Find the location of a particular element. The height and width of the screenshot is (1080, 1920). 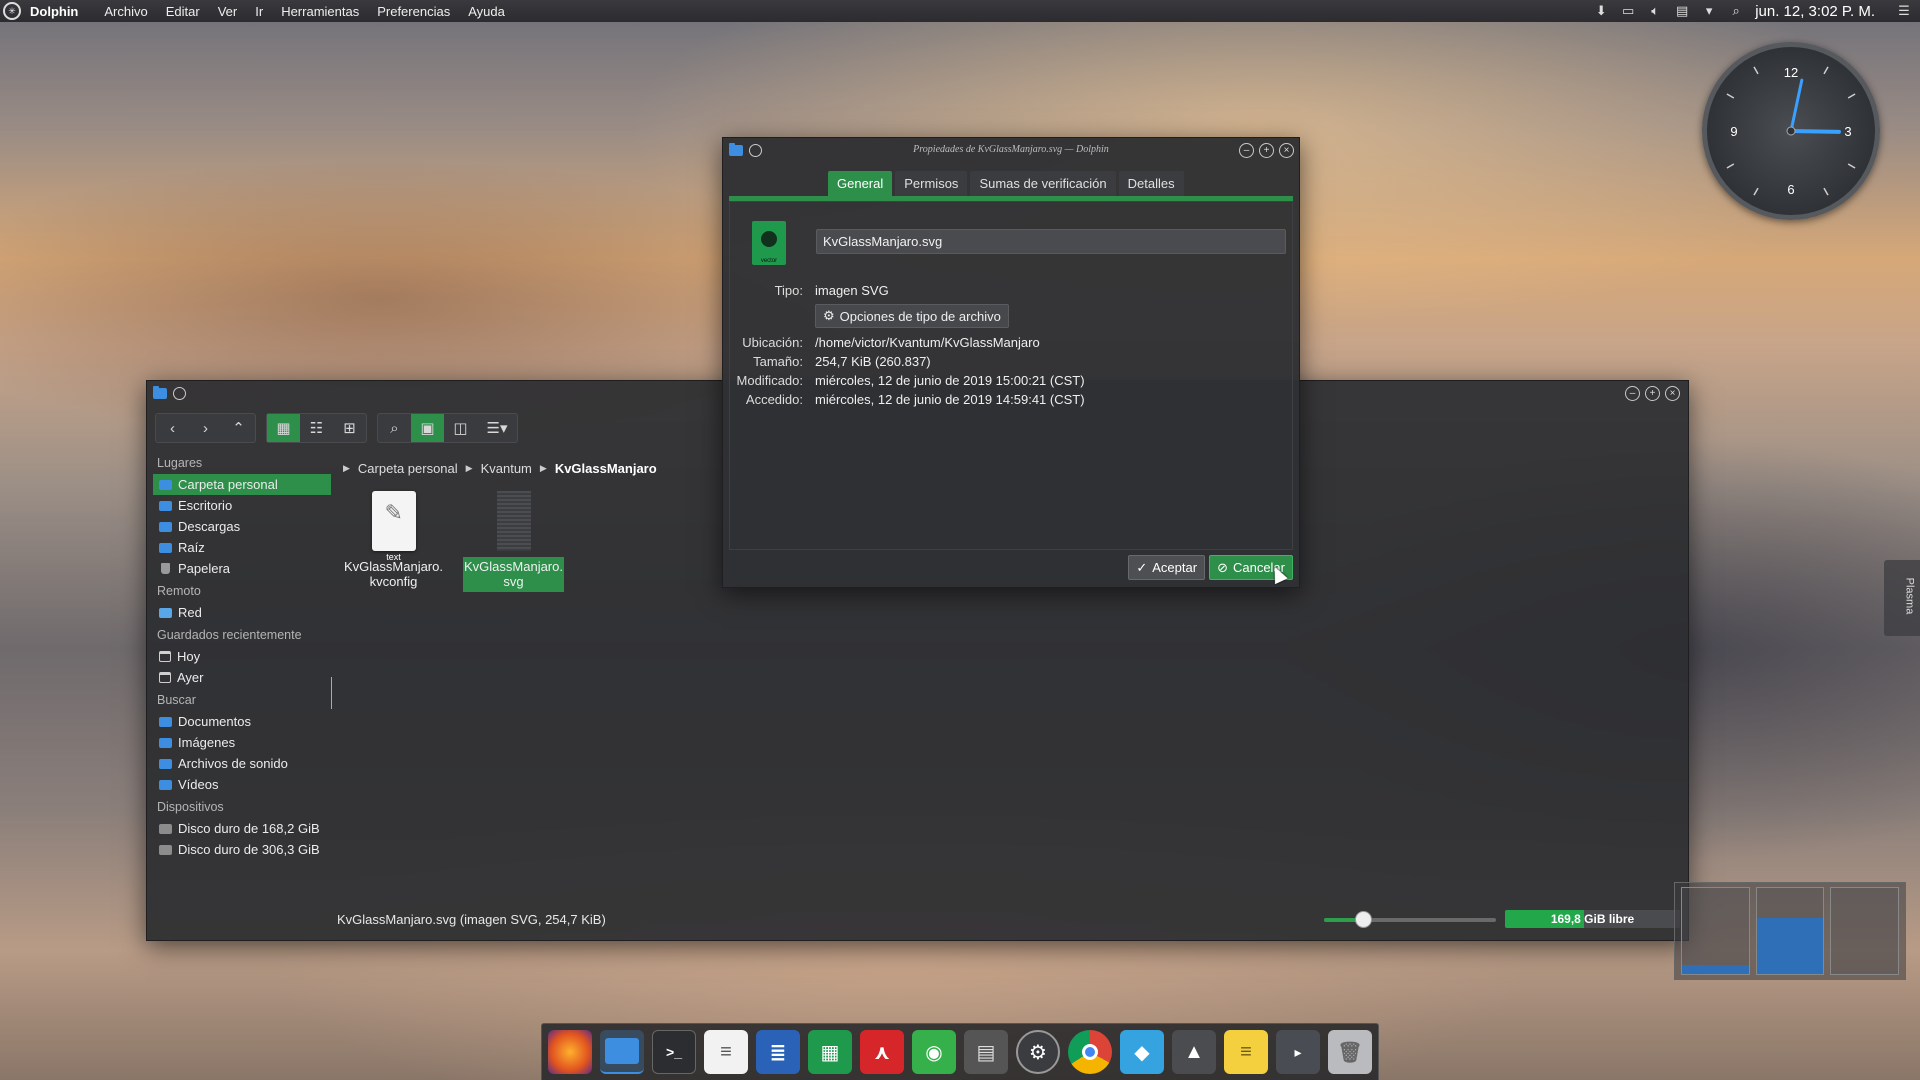

menu-ver: Ver is located at coordinates (228, 11).